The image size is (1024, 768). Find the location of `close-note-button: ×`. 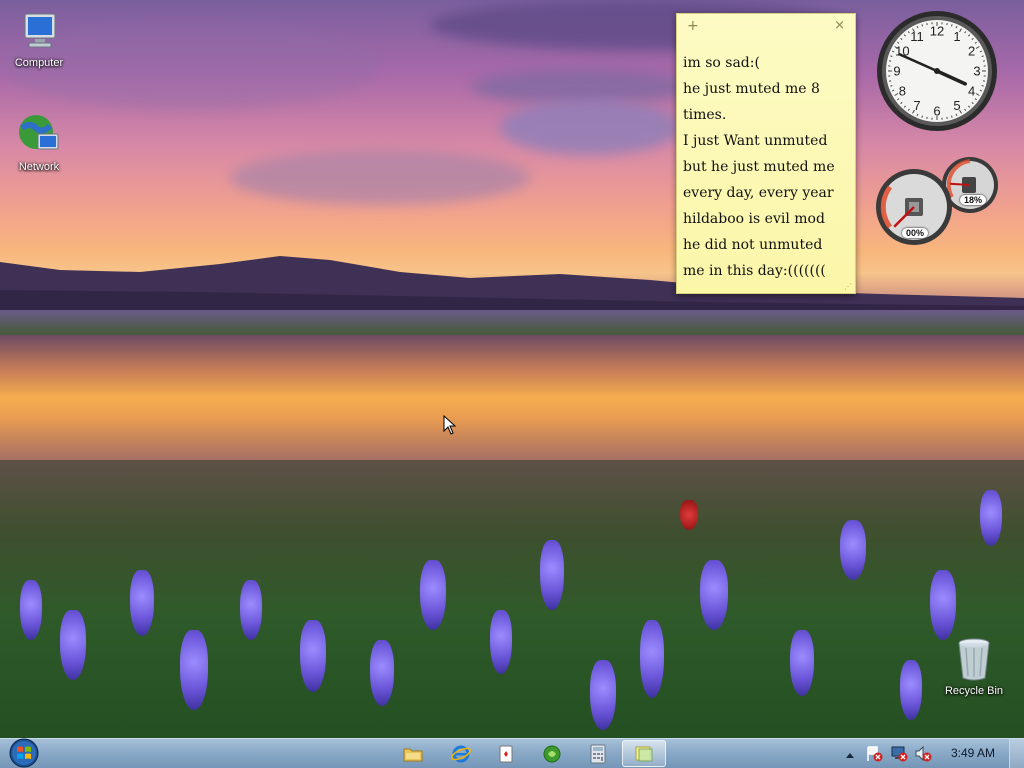

close-note-button: × is located at coordinates (839, 25).